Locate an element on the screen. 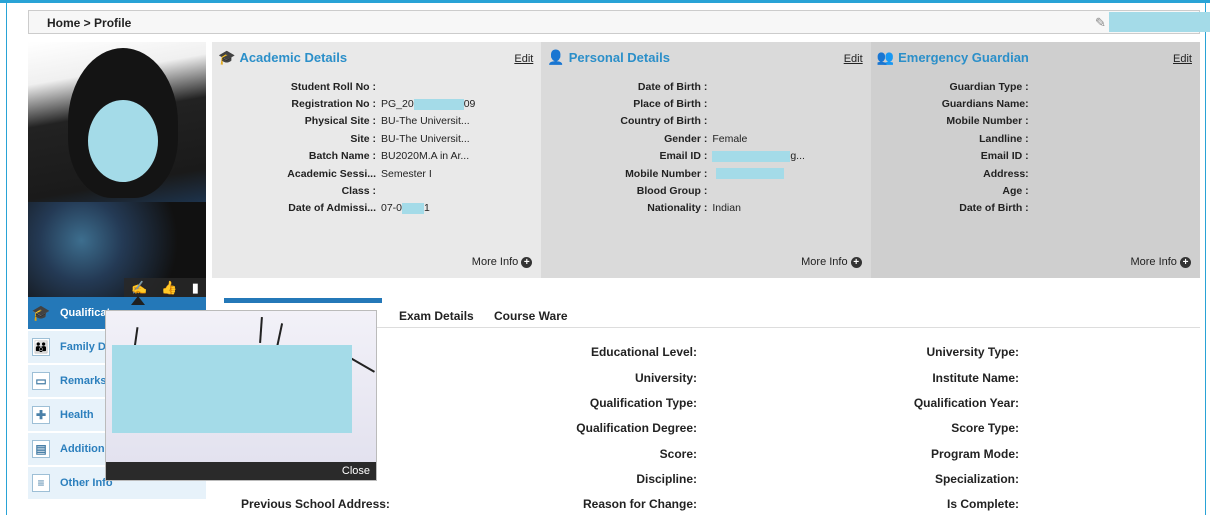 Image resolution: width=1210 pixels, height=515 pixels. tab-qualification-active is located at coordinates (303, 300).